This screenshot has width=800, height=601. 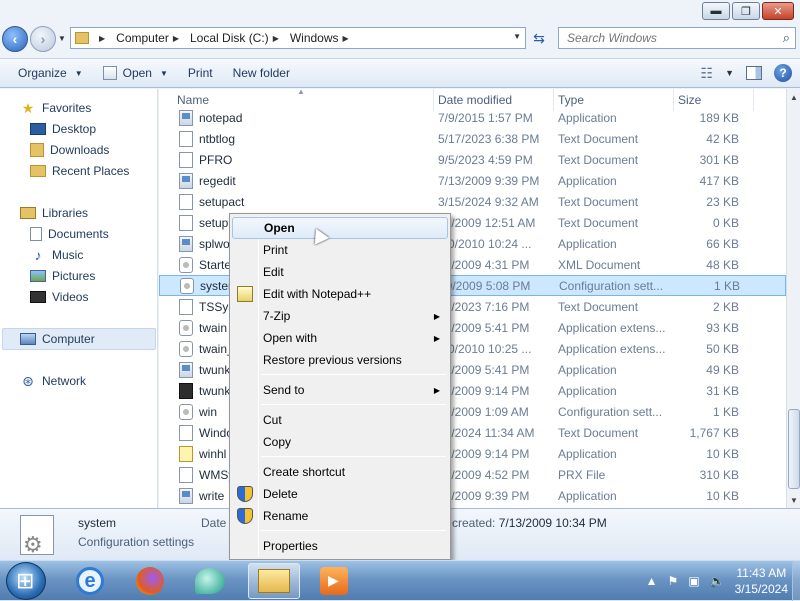 What do you see at coordinates (26, 581) in the screenshot?
I see `start-button` at bounding box center [26, 581].